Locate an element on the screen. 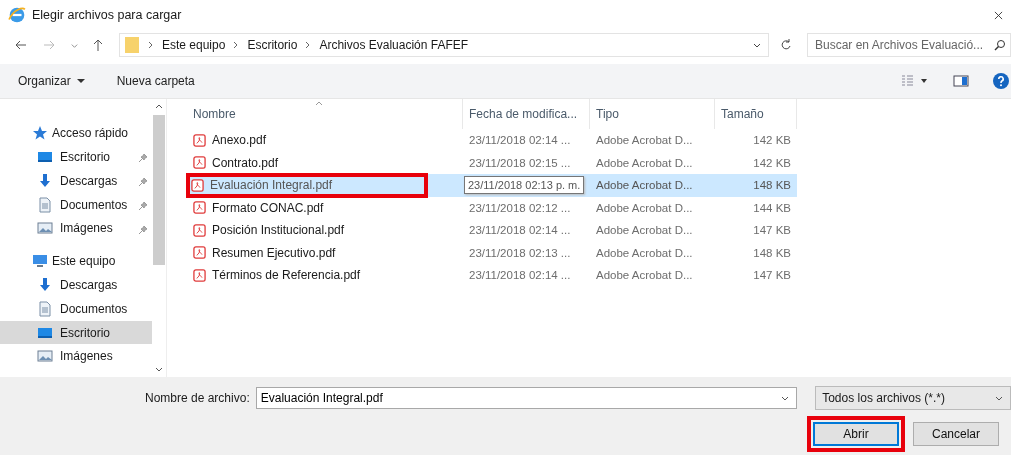  up-arrow-icon is located at coordinates (98, 45).